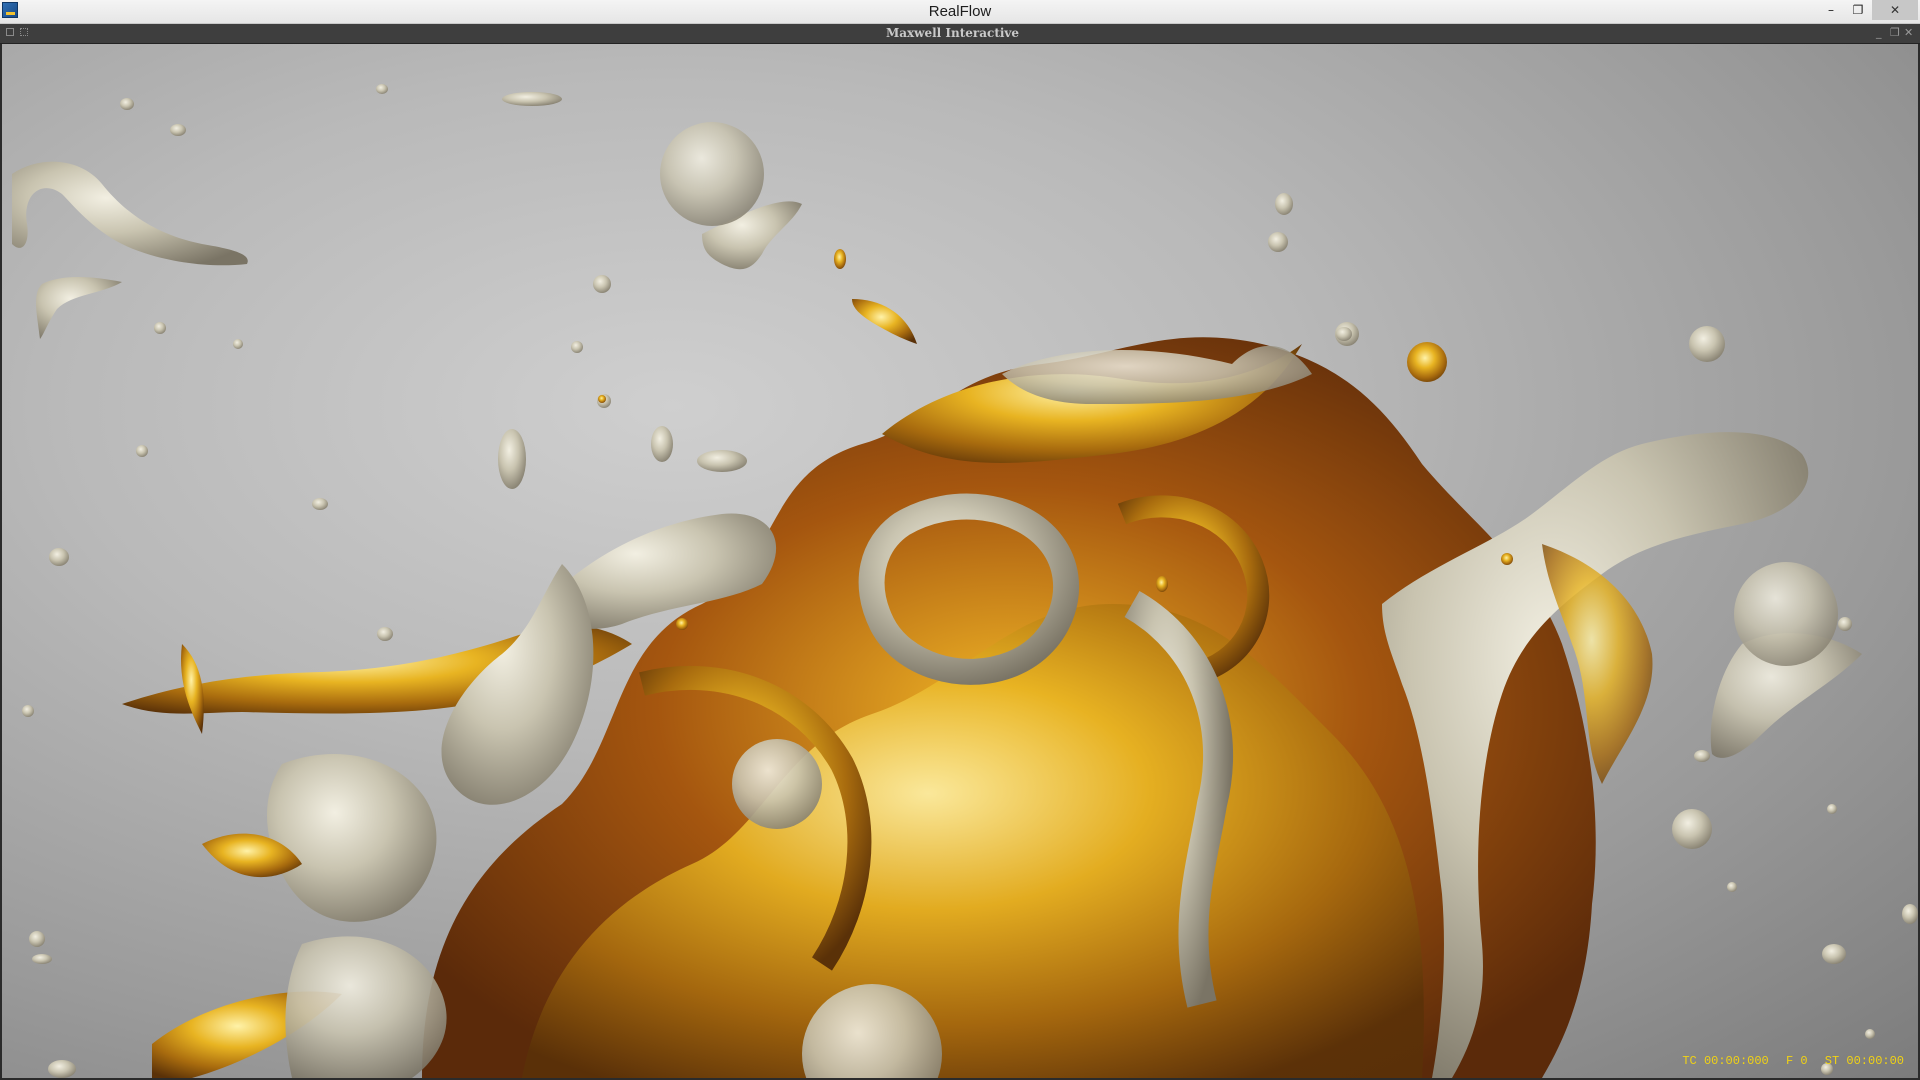  Describe the element at coordinates (1864, 1061) in the screenshot. I see `sim-time-label: ST 00:00:00` at that location.